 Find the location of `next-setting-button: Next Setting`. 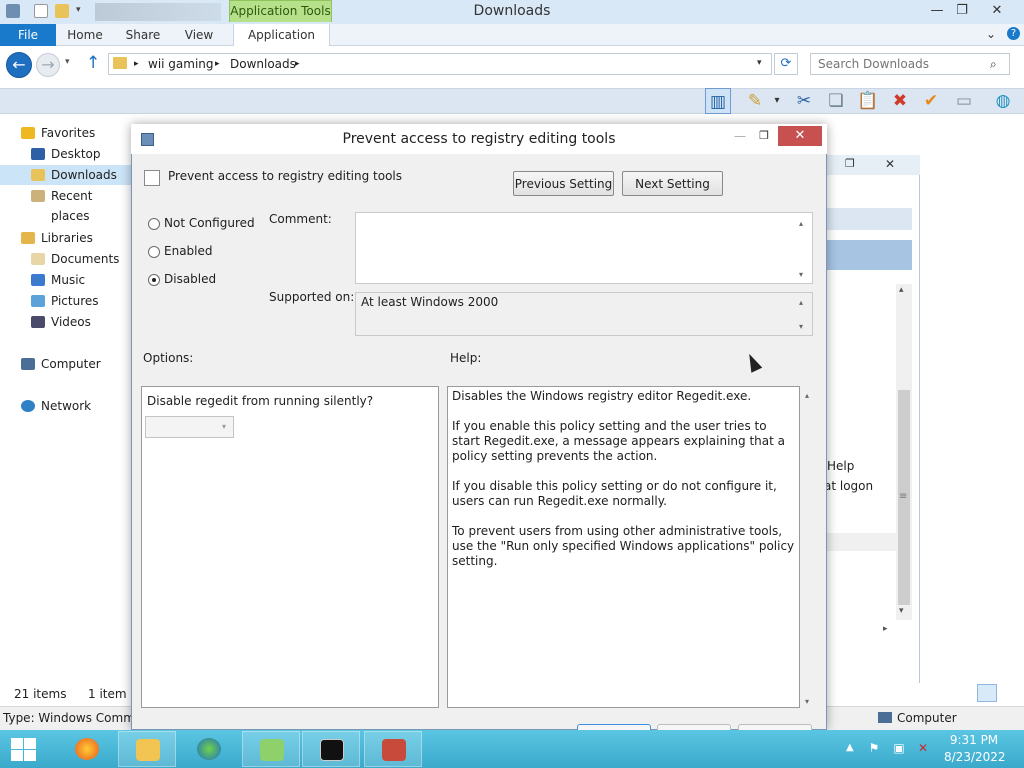

next-setting-button: Next Setting is located at coordinates (672, 183).